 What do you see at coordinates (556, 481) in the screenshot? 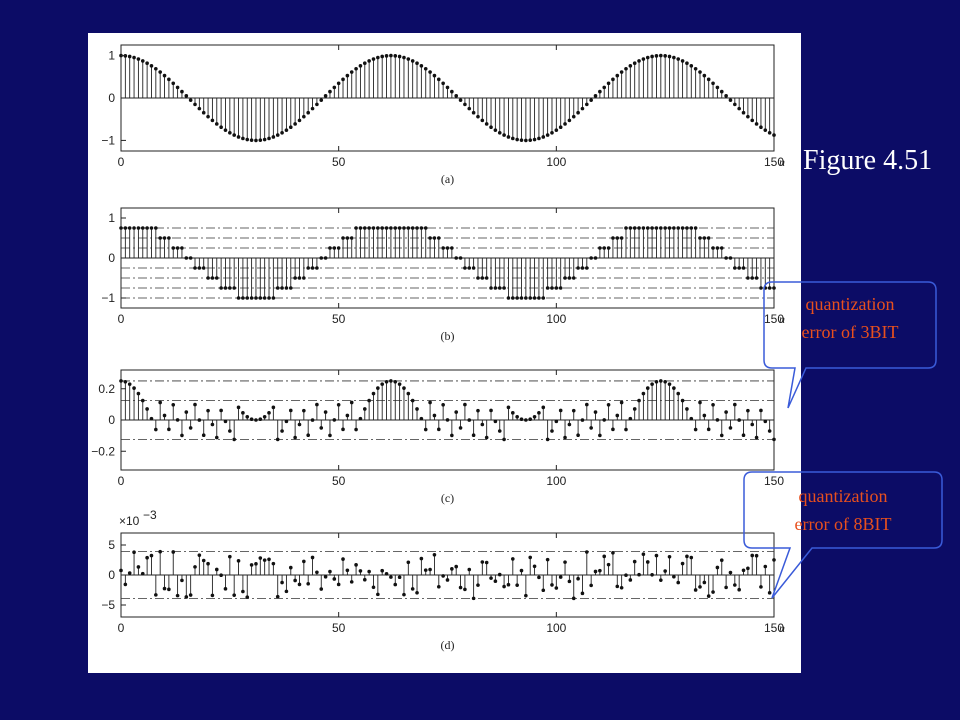
I see `xtick-label: 100` at bounding box center [556, 481].